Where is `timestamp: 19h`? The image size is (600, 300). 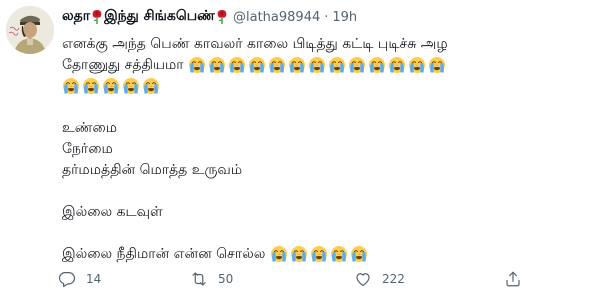 timestamp: 19h is located at coordinates (344, 17).